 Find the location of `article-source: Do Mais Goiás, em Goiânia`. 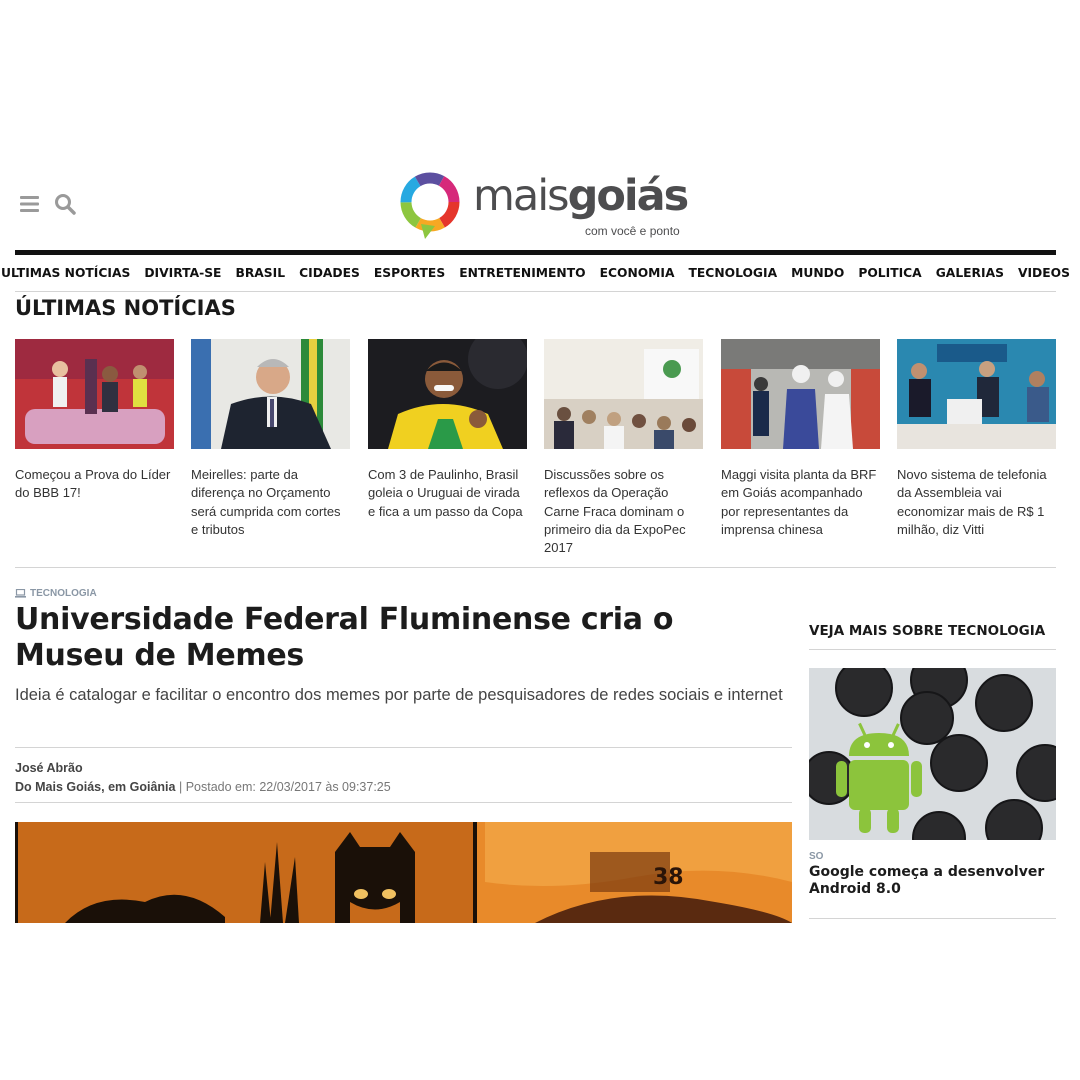

article-source: Do Mais Goiás, em Goiânia is located at coordinates (95, 787).